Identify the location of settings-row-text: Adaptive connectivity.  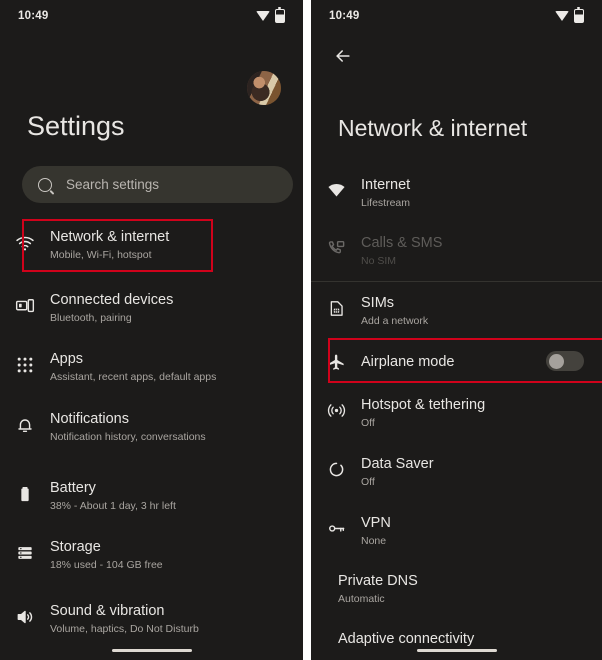
(406, 639).